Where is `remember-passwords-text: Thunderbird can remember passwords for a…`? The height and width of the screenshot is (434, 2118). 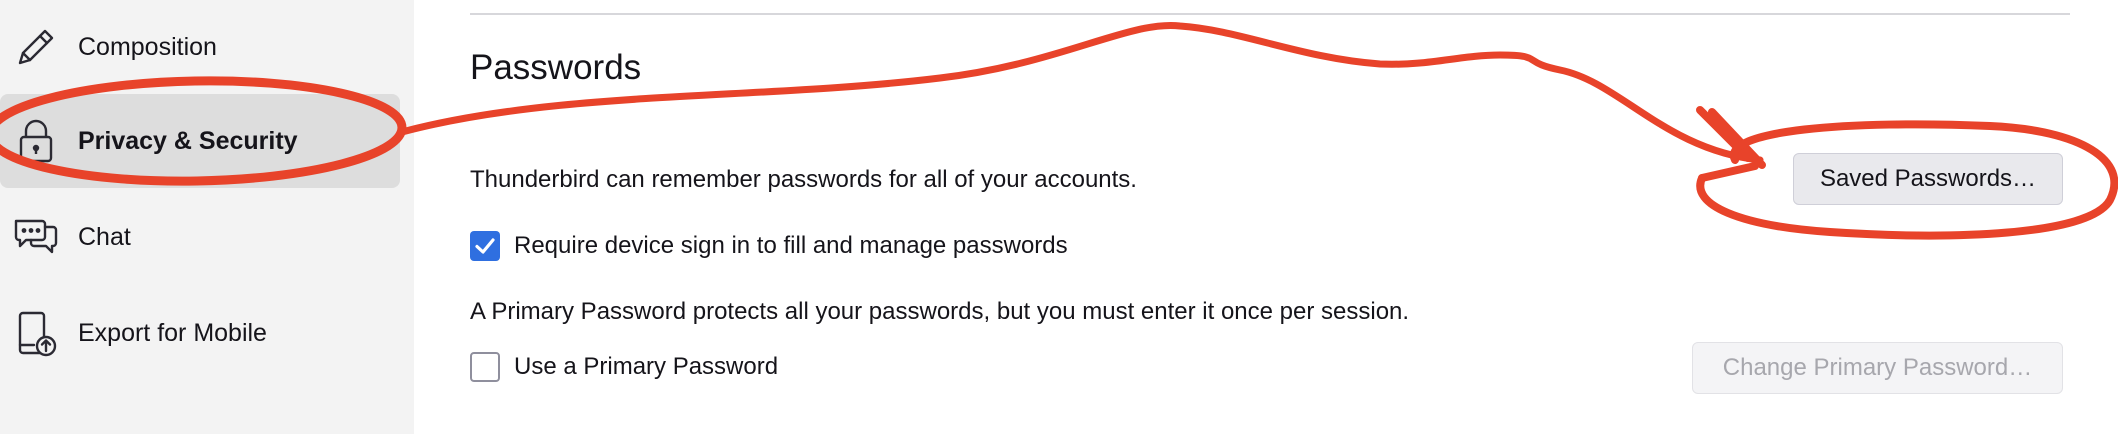
remember-passwords-text: Thunderbird can remember passwords for a… is located at coordinates (803, 179).